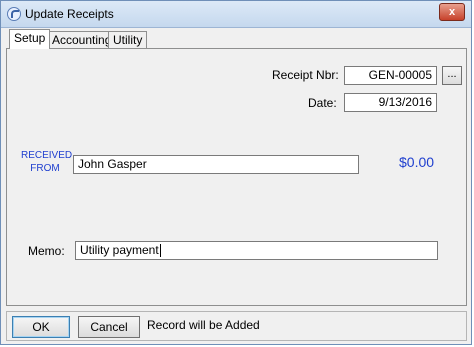 The width and height of the screenshot is (474, 347). Describe the element at coordinates (322, 103) in the screenshot. I see `date-label: Date:` at that location.